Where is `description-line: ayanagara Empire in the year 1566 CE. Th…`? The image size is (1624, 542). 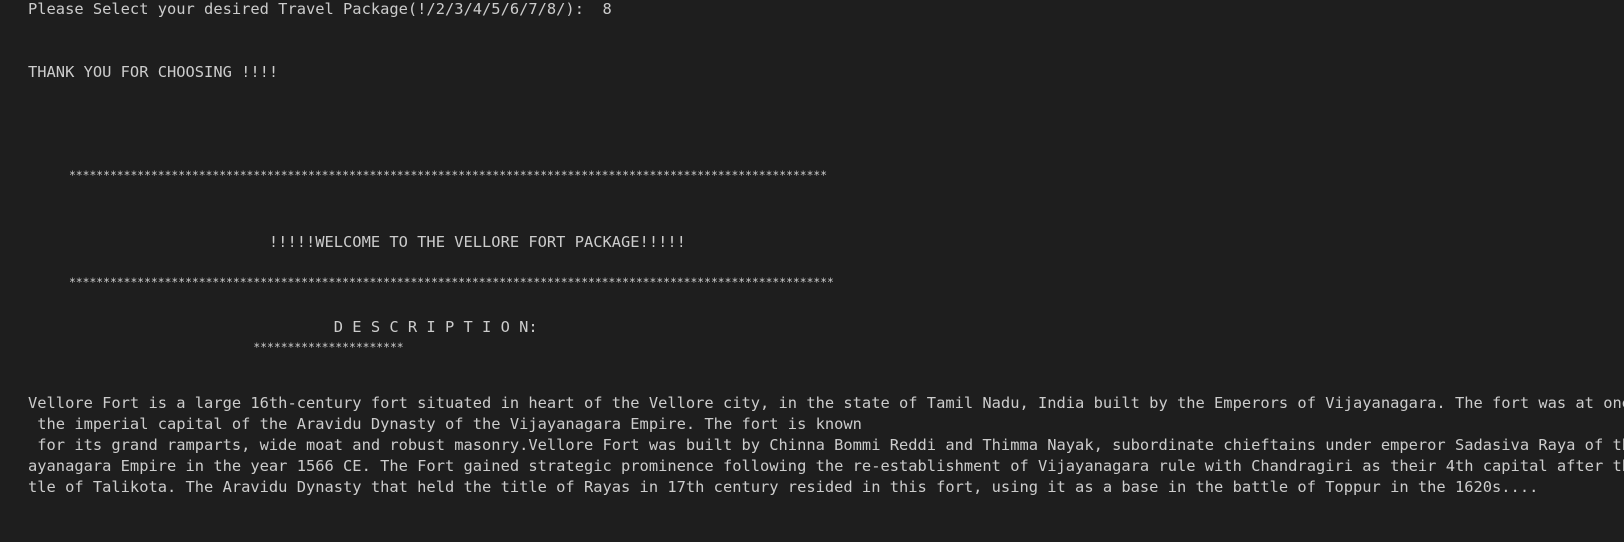 description-line: ayanagara Empire in the year 1566 CE. Th… is located at coordinates (826, 466).